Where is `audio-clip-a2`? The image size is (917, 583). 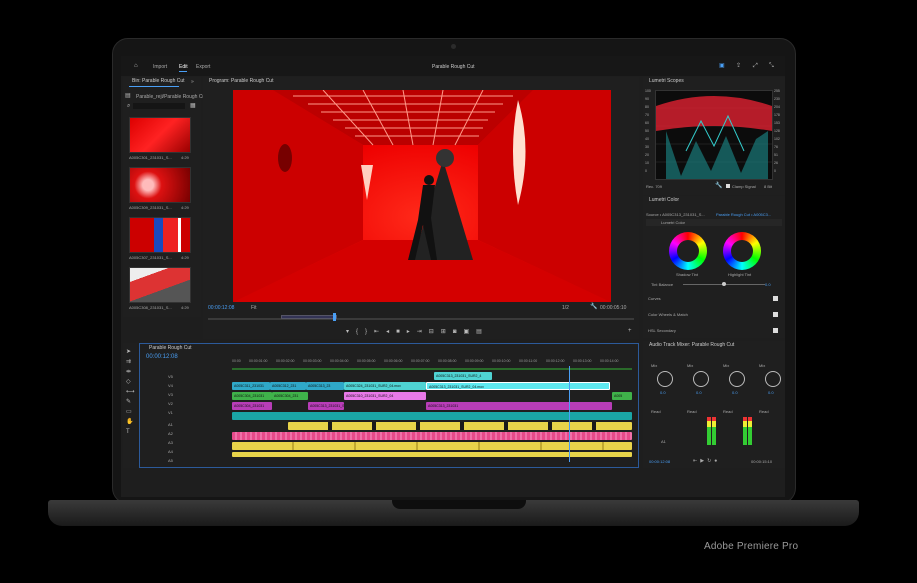 audio-clip-a2 is located at coordinates (460, 426).